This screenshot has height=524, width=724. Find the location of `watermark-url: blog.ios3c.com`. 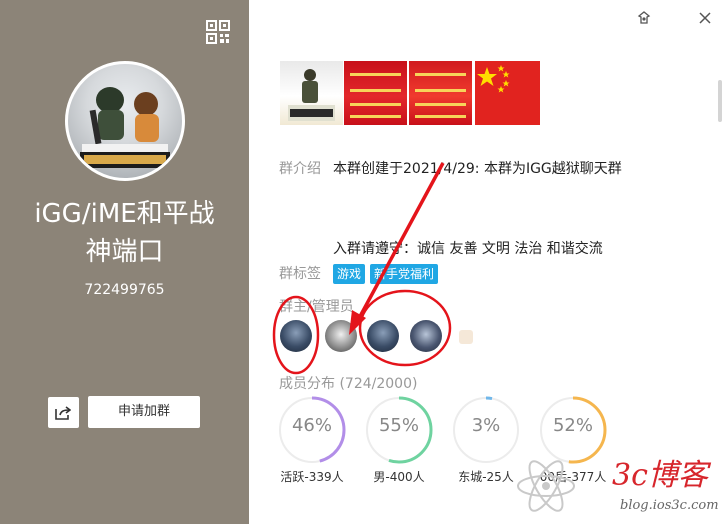

watermark-url: blog.ios3c.com is located at coordinates (669, 505).